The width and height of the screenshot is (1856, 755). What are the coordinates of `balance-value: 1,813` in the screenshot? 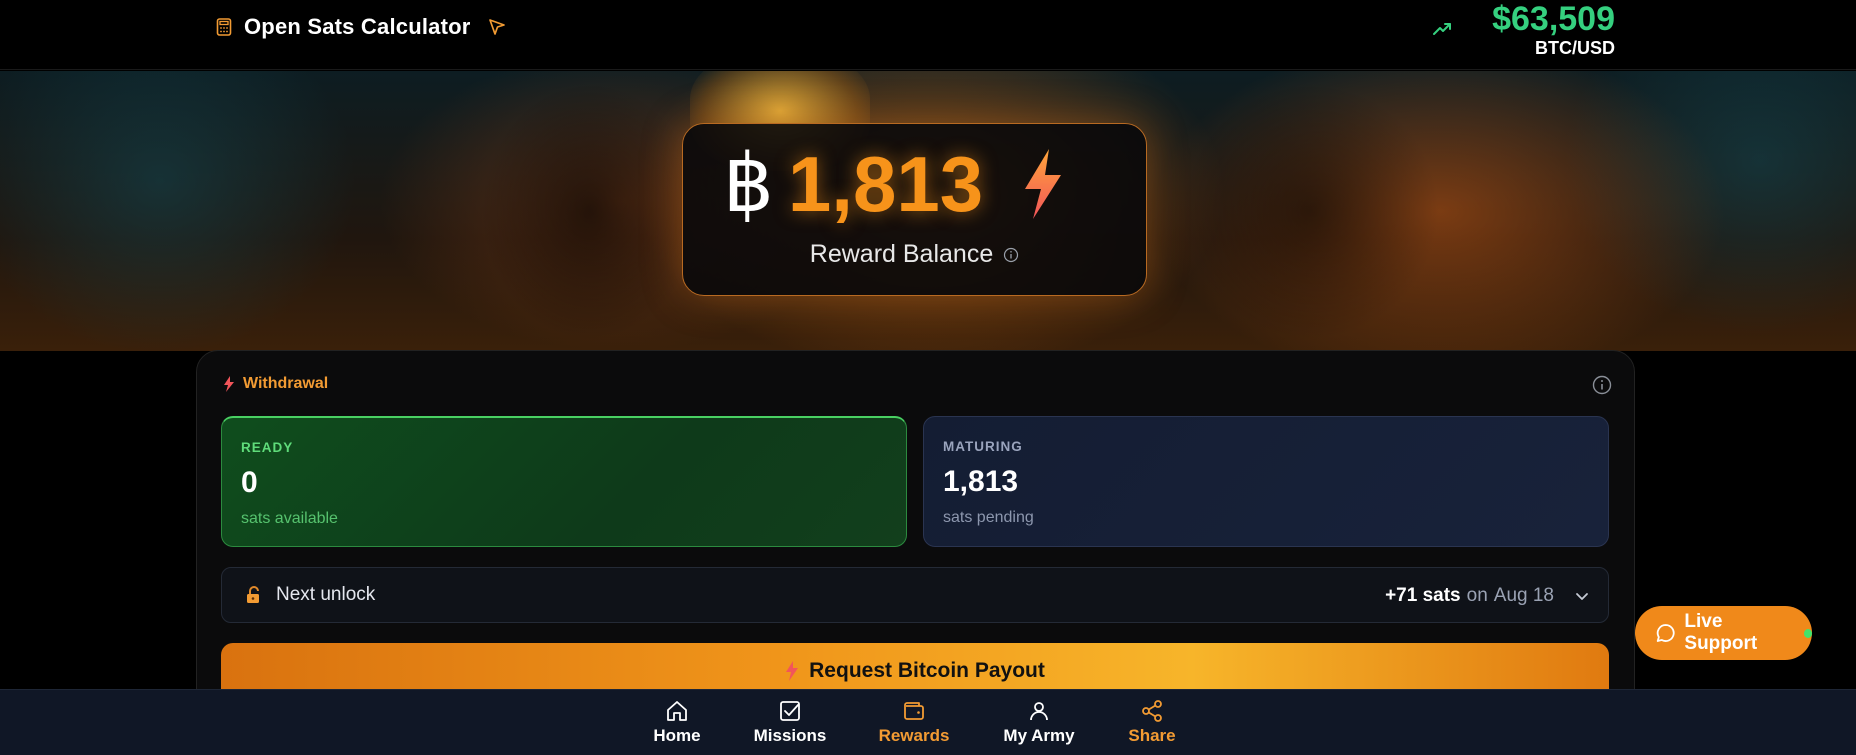 It's located at (885, 184).